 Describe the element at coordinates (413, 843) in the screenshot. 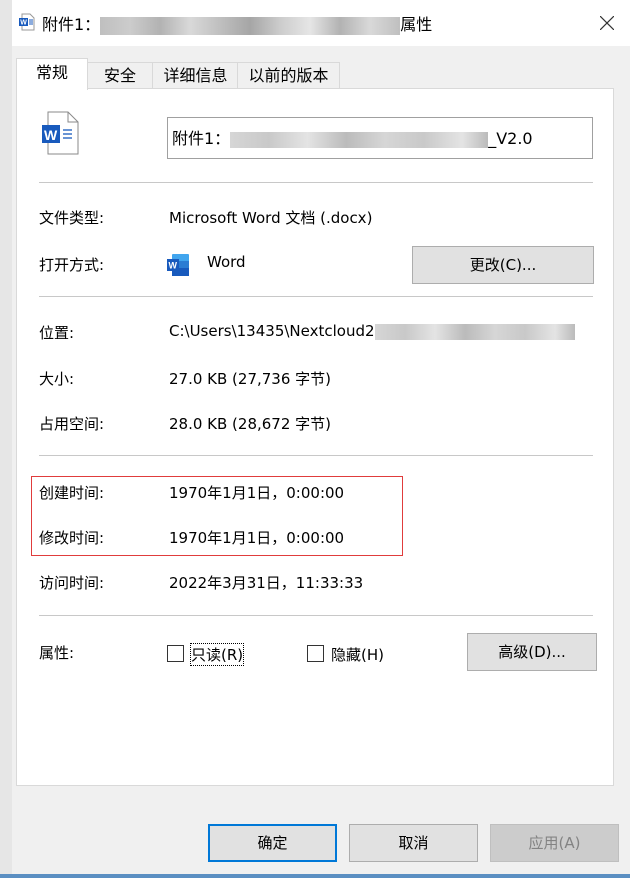

I see `cancel-button: 取消` at that location.